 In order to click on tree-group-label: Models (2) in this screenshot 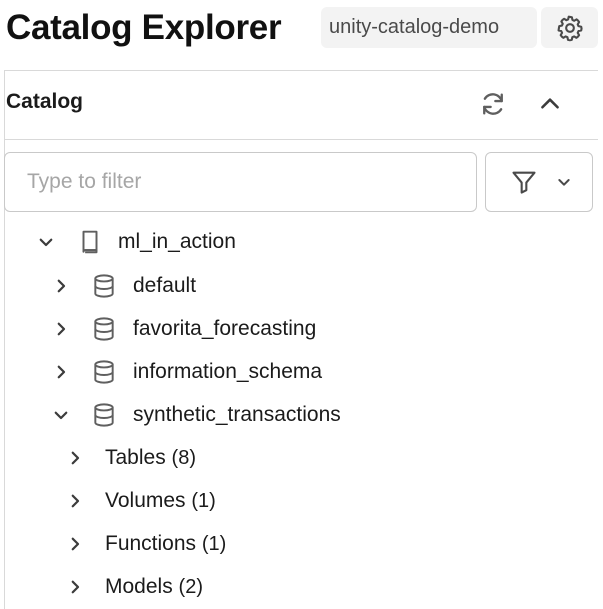, I will do `click(154, 587)`.